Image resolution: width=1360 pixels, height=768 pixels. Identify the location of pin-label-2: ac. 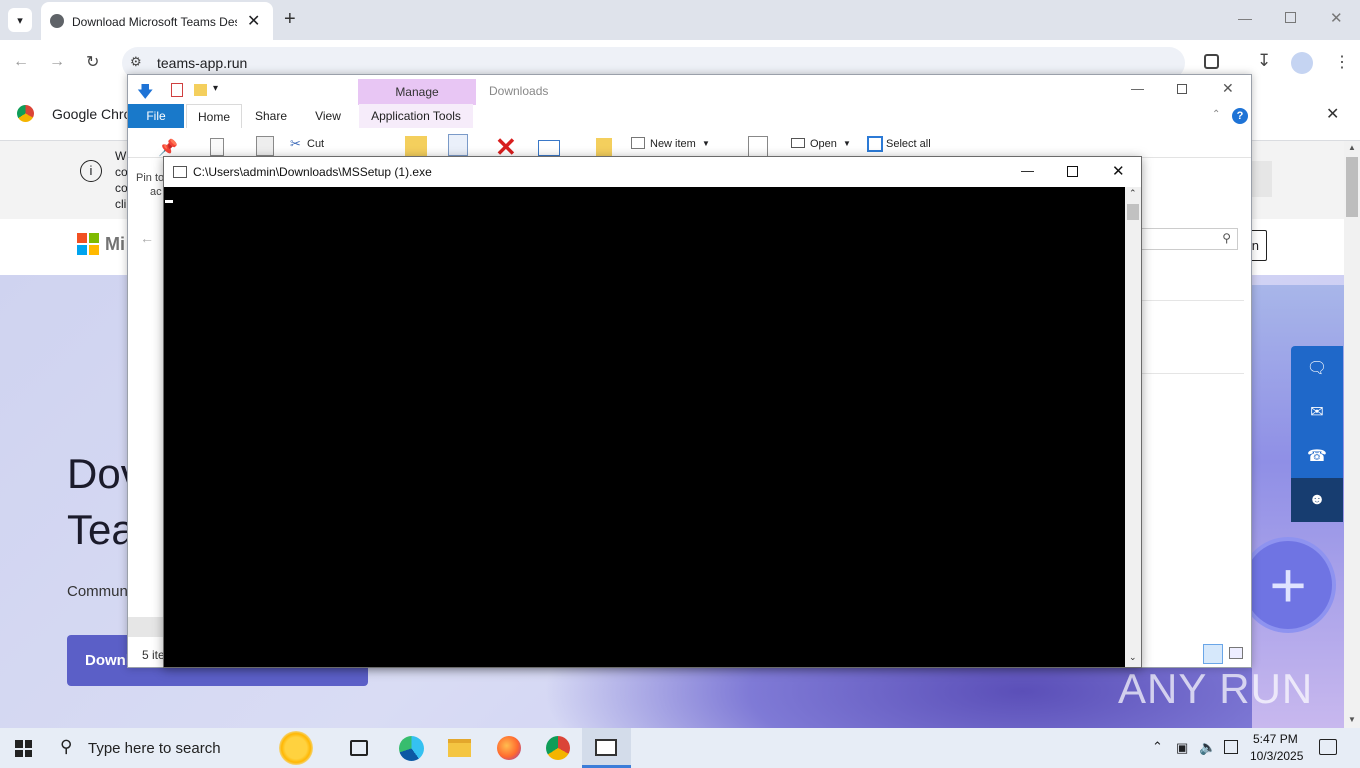
(156, 192).